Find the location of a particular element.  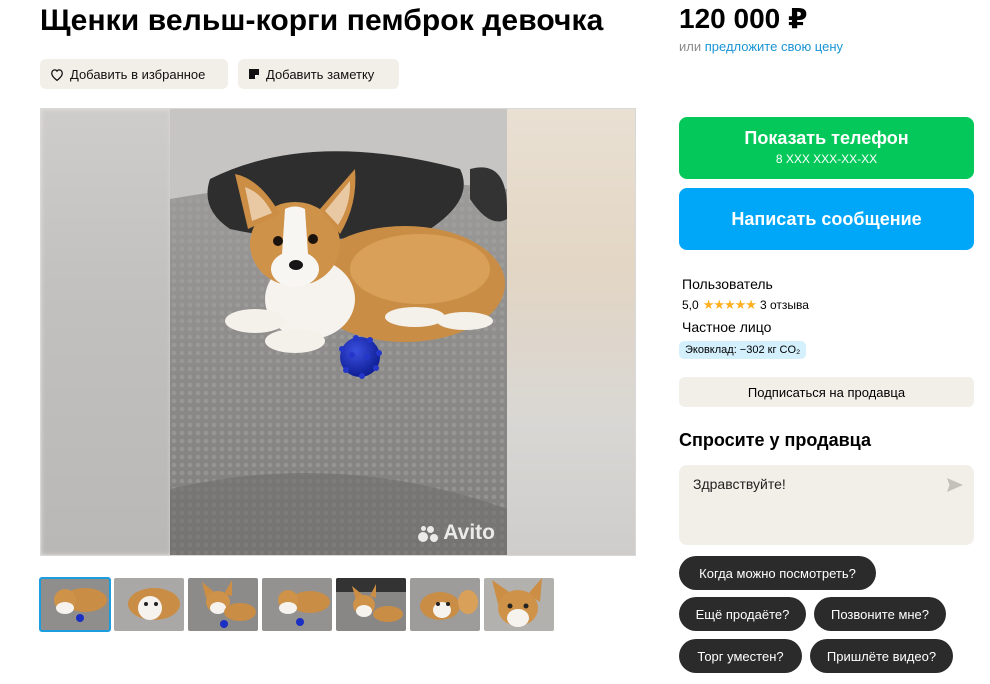

offer-price-link: предложите свою цену is located at coordinates (774, 46).